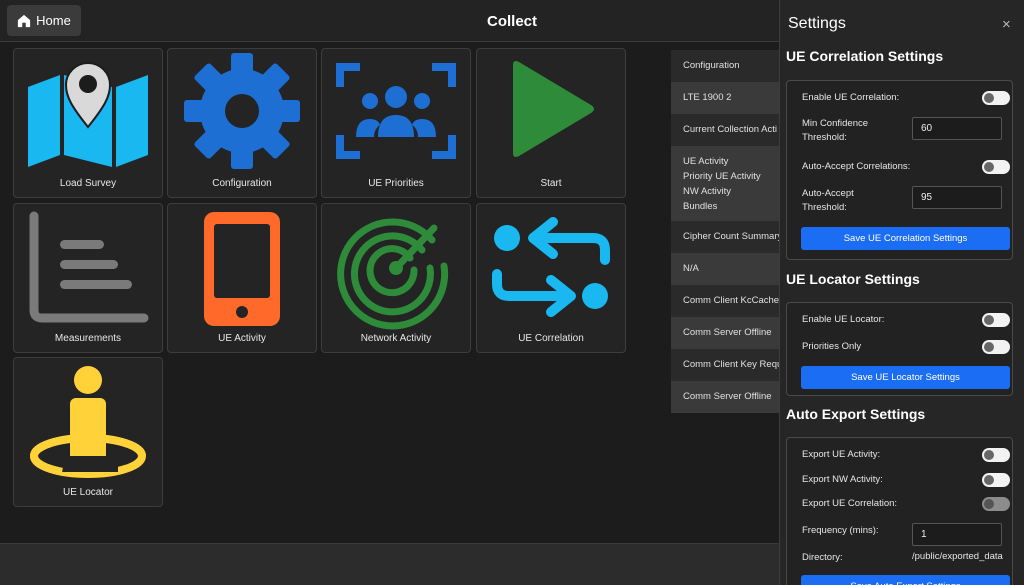  I want to click on export-nw-activity-toggle, so click(996, 480).